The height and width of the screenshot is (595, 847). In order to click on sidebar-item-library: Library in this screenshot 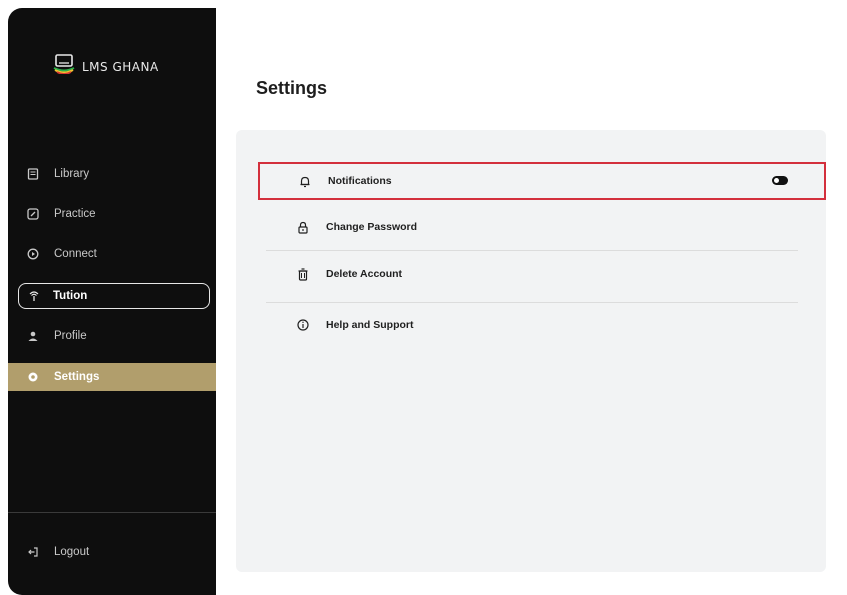, I will do `click(112, 174)`.